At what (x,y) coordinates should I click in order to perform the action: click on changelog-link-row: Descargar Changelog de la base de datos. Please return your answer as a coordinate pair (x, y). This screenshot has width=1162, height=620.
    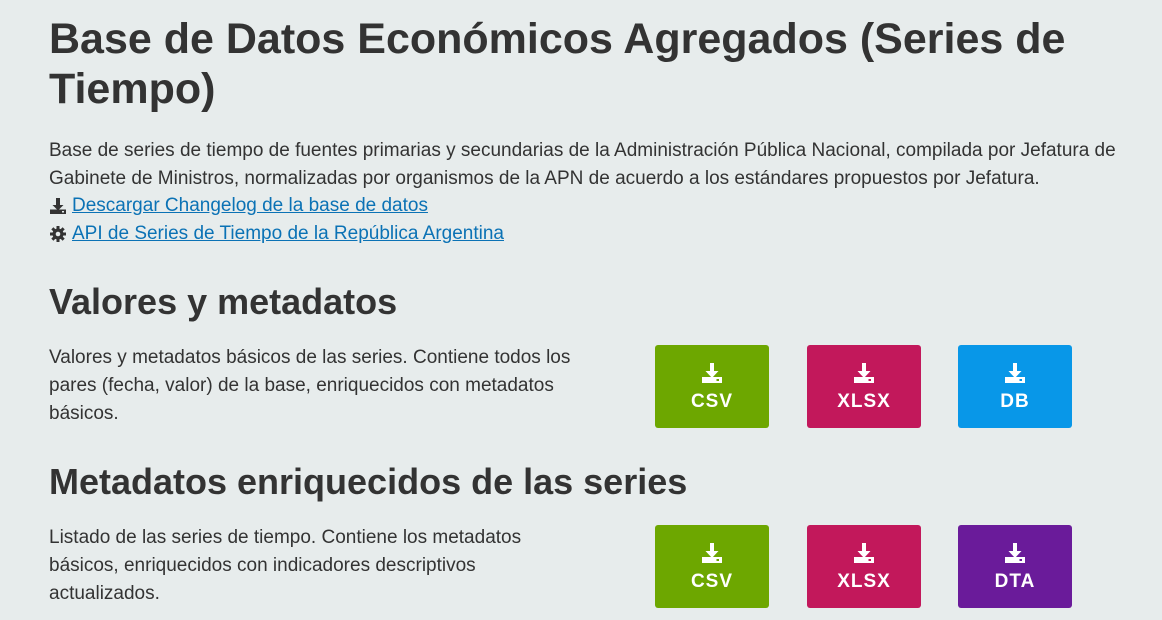
    Looking at the image, I should click on (238, 206).